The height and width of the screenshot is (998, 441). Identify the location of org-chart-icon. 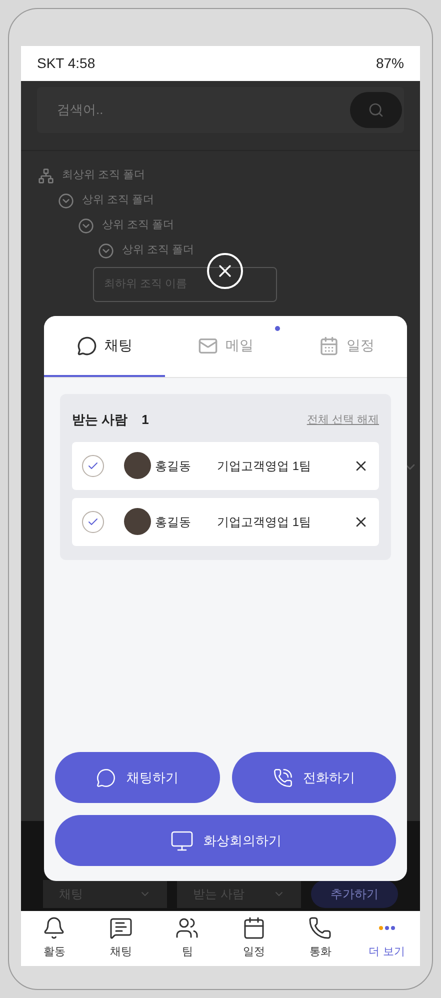
(46, 176).